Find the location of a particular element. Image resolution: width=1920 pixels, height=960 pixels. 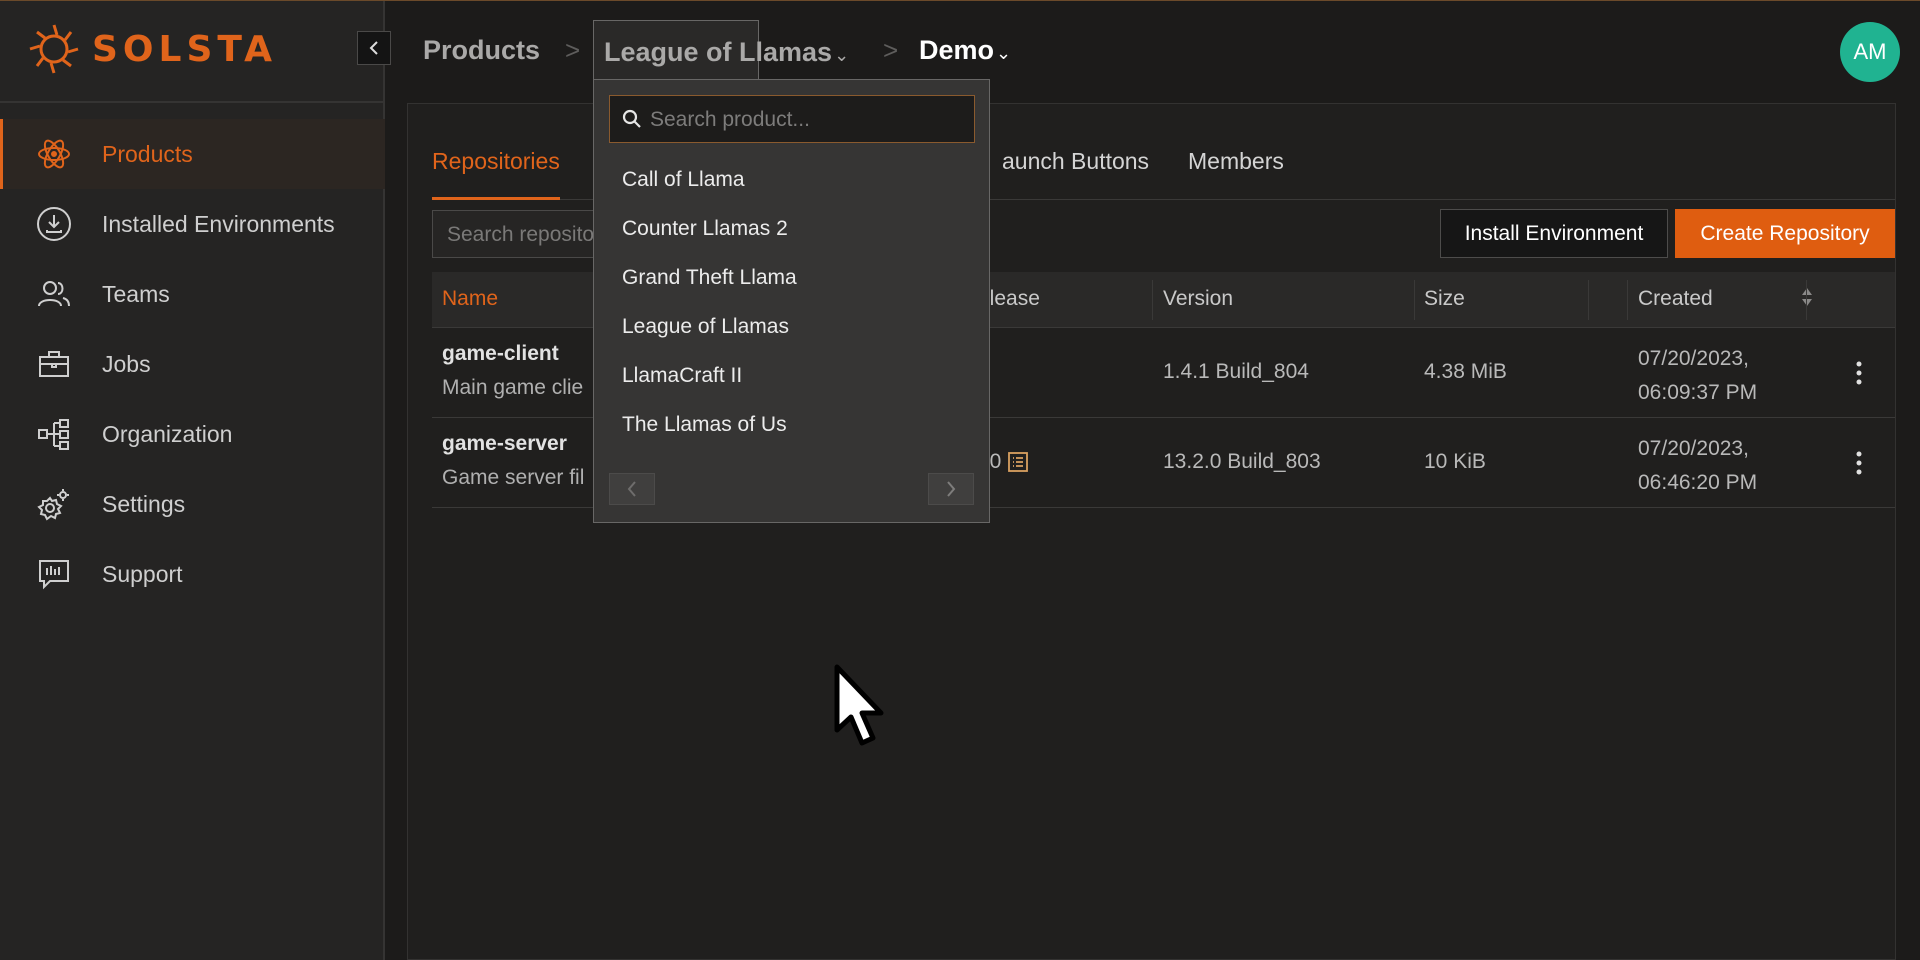

logo-row: SOLSTA is located at coordinates (192, 52).